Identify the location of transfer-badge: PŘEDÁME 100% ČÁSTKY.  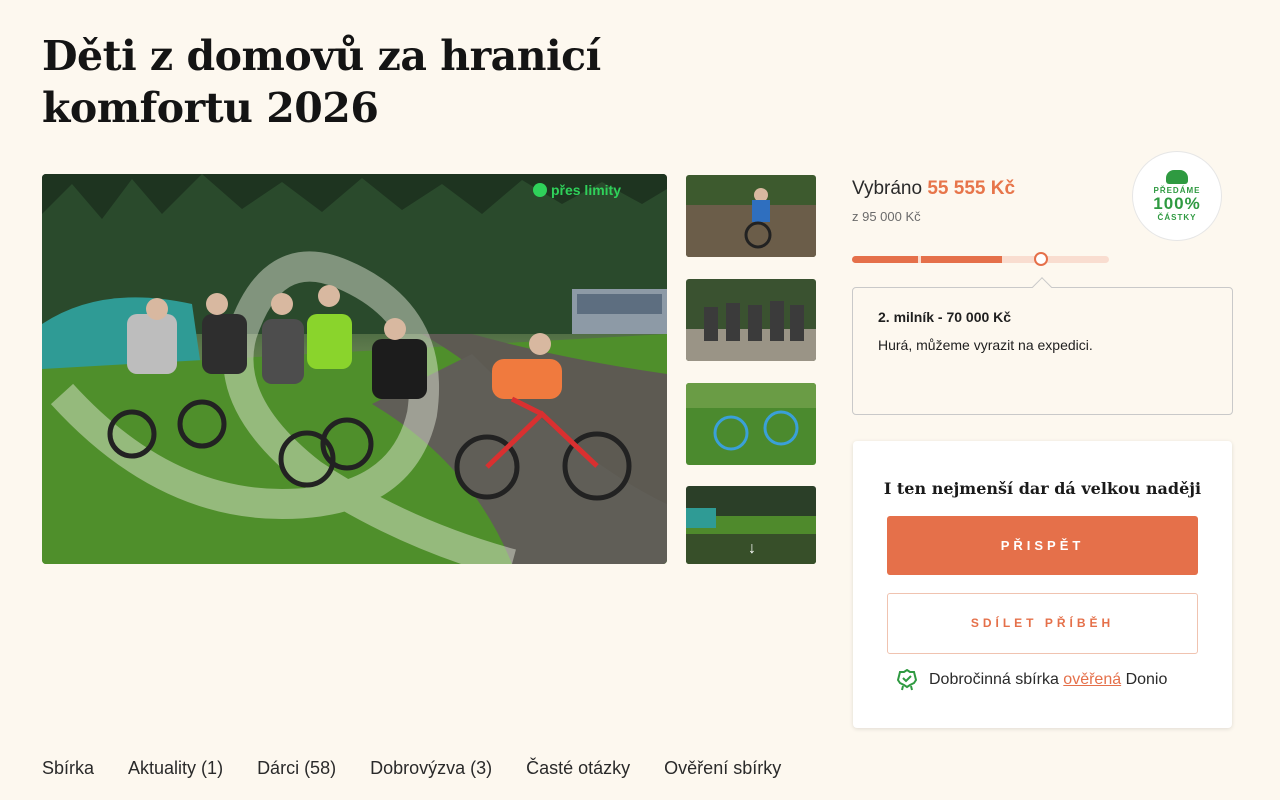
(1177, 196).